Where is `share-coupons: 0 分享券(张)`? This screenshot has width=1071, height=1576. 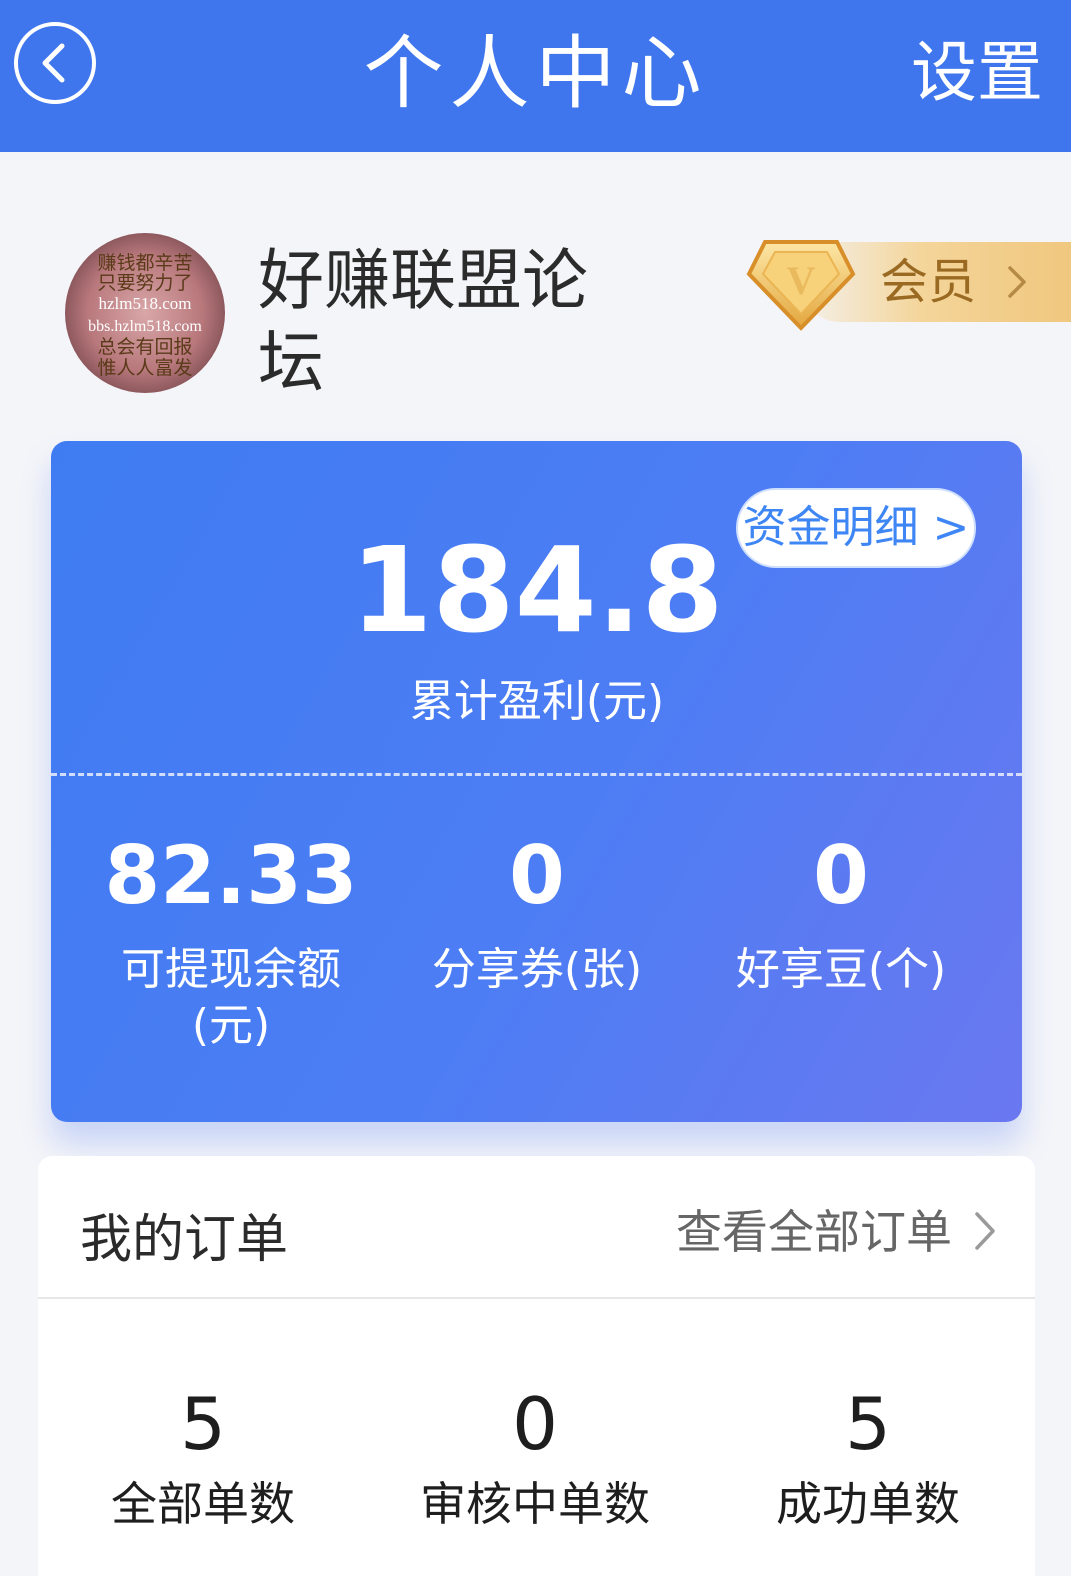
share-coupons: 0 分享券(张) is located at coordinates (537, 914).